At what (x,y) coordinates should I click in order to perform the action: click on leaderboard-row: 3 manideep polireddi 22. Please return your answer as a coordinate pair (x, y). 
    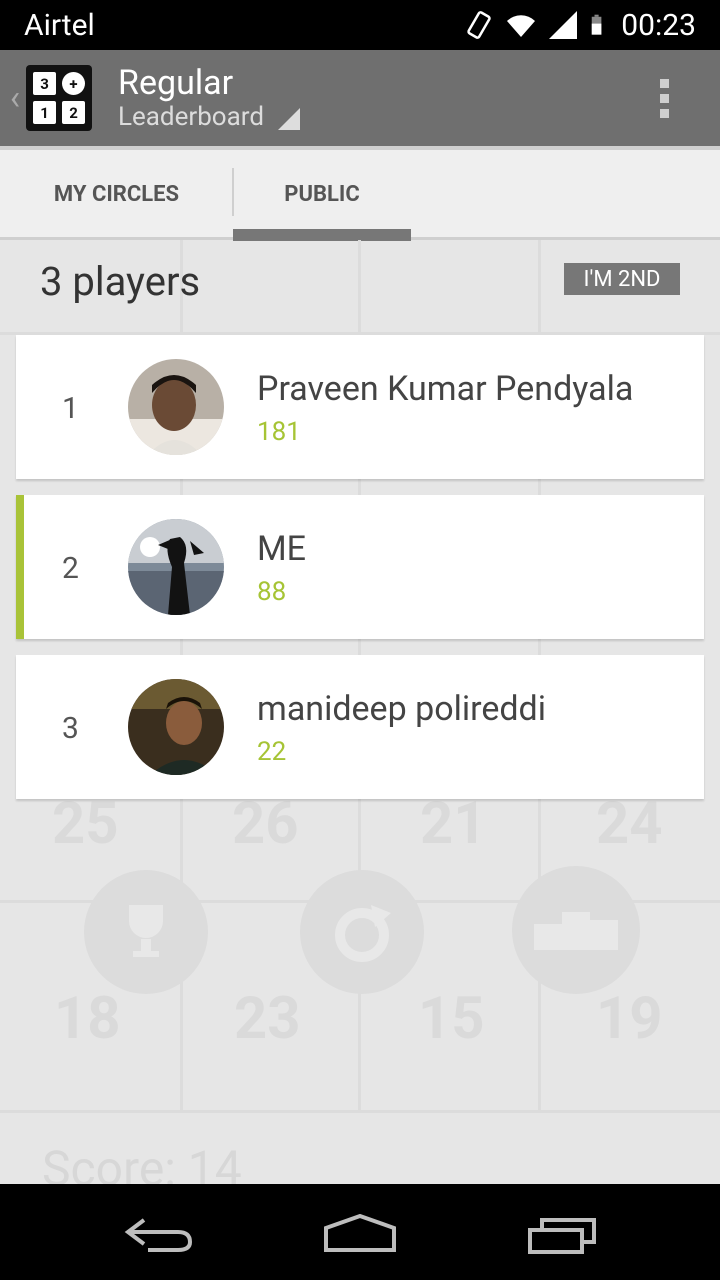
    Looking at the image, I should click on (360, 727).